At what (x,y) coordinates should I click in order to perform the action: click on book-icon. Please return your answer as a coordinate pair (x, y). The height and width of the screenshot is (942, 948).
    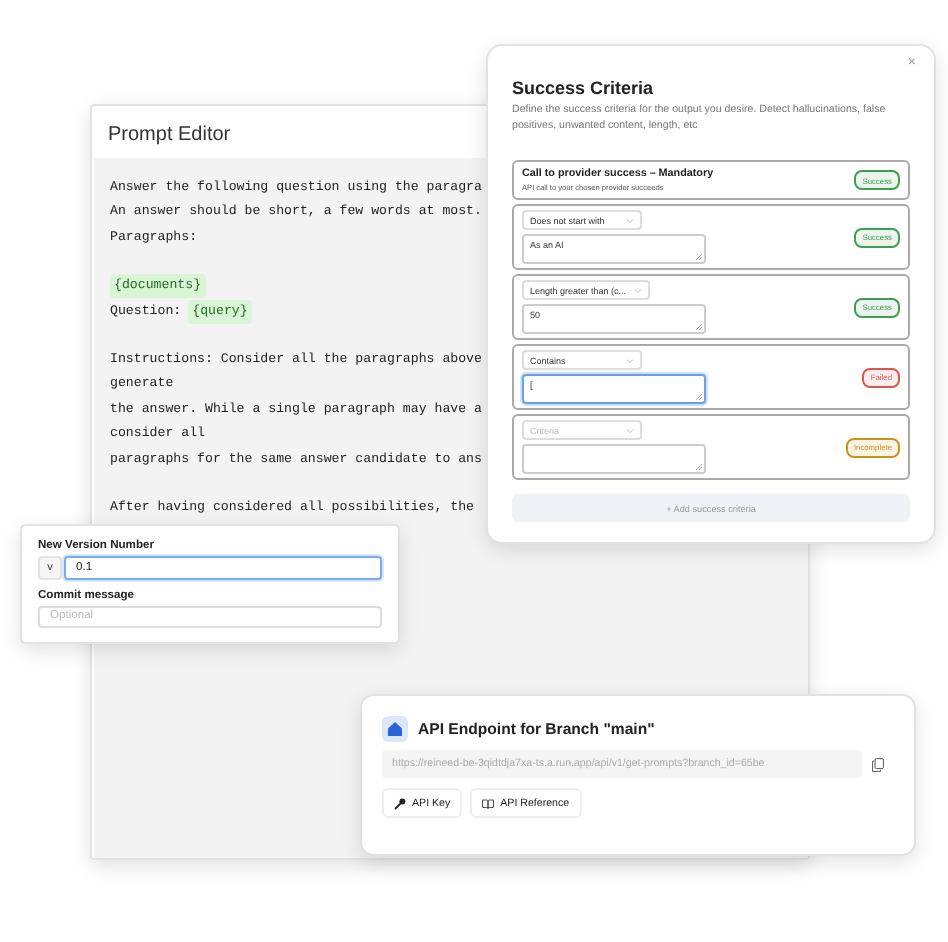
    Looking at the image, I should click on (488, 803).